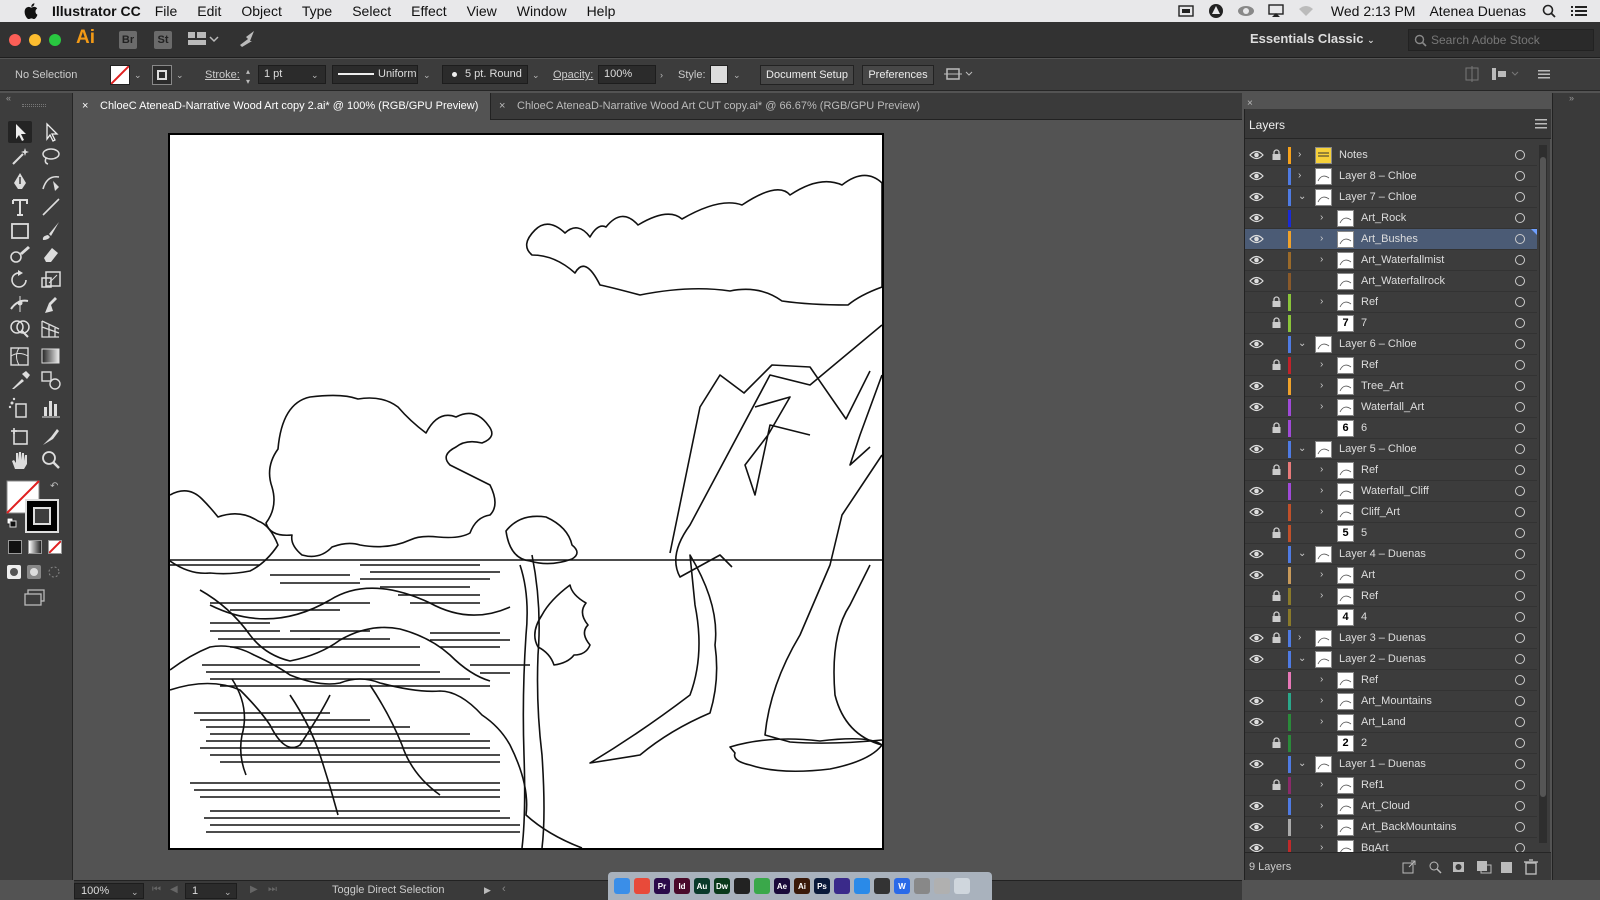  What do you see at coordinates (1353, 155) in the screenshot?
I see `layer-name: Notes` at bounding box center [1353, 155].